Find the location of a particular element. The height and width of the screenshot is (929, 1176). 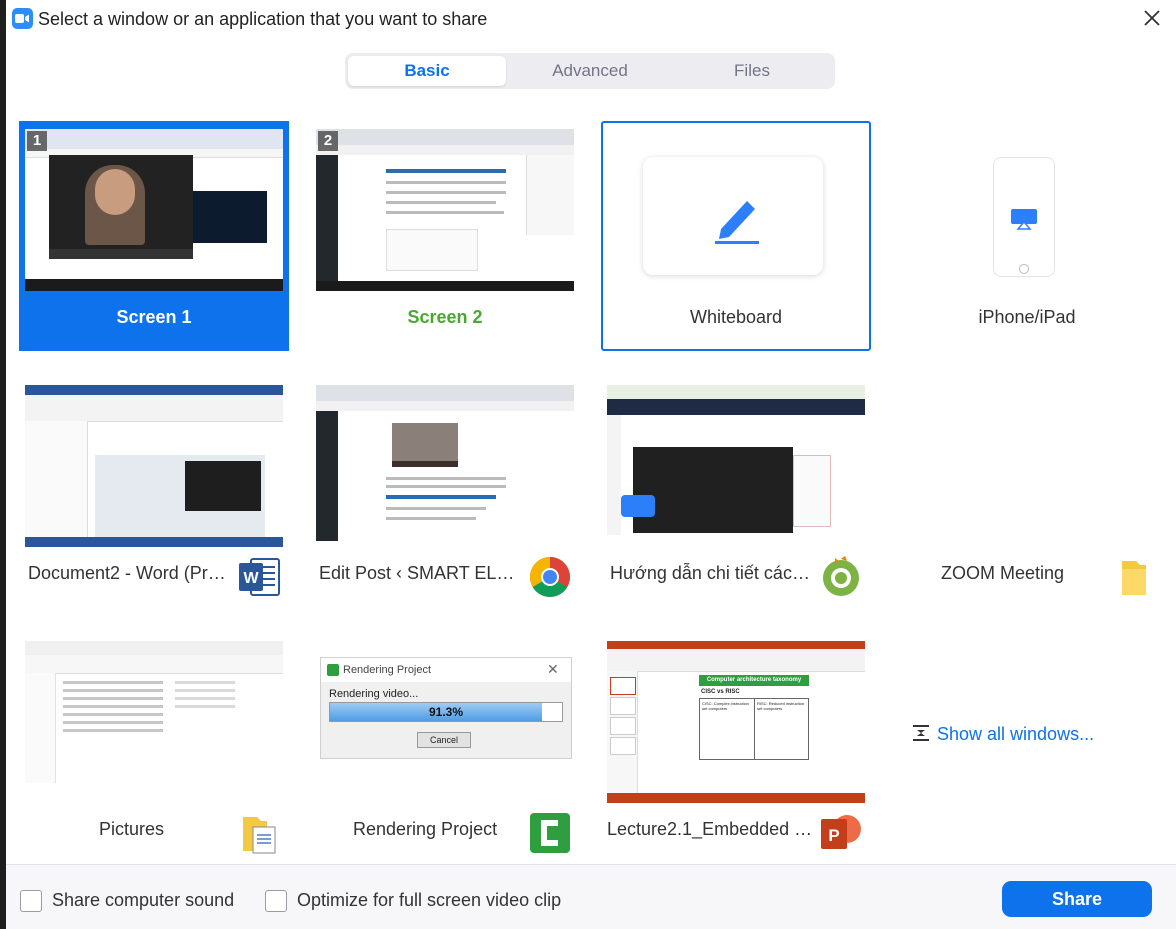

tile-label: Screen 2 is located at coordinates (445, 317).